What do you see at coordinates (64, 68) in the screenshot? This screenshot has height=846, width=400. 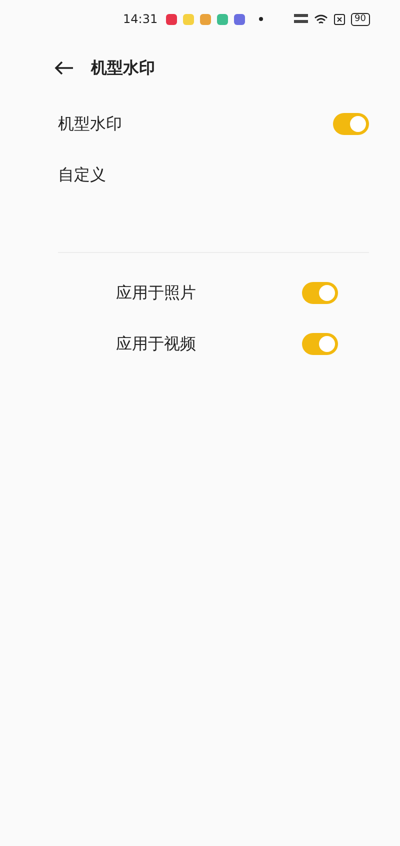 I see `back-arrow-icon` at bounding box center [64, 68].